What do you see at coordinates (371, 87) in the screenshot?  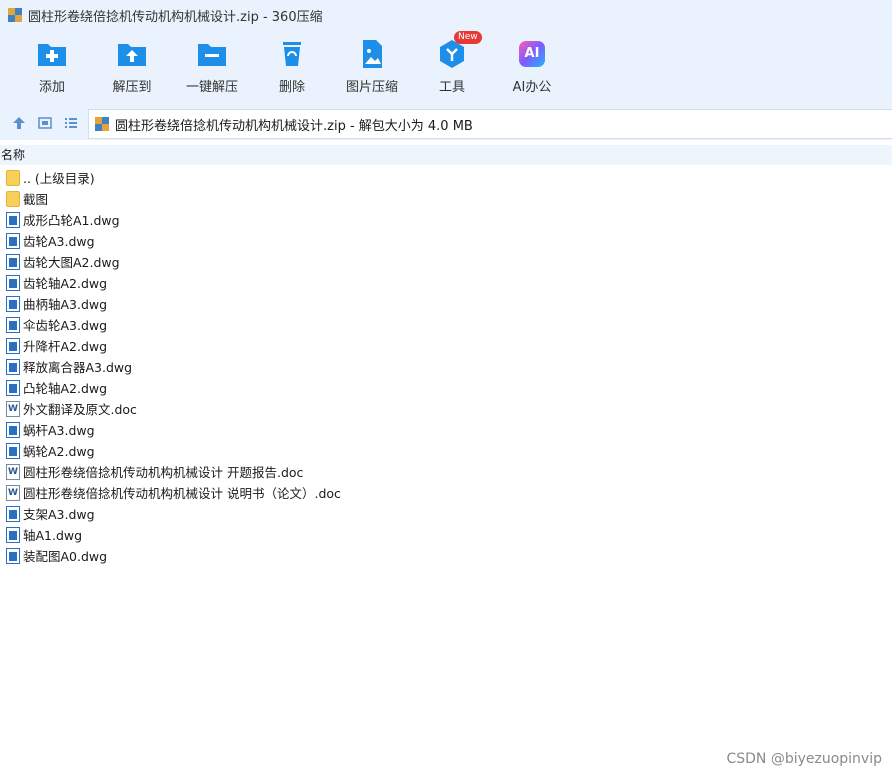 I see `image-compress-label: 图片压缩` at bounding box center [371, 87].